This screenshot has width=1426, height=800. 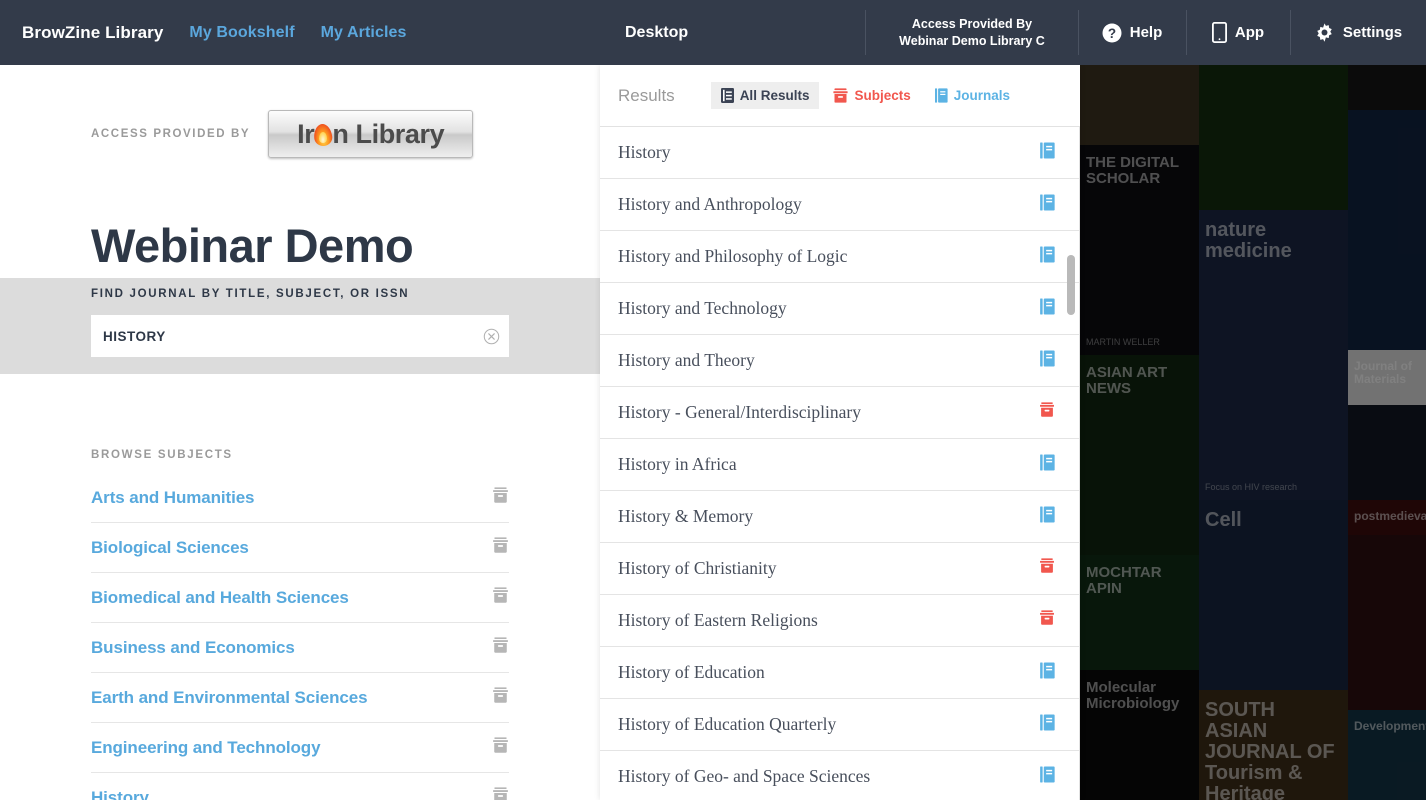 What do you see at coordinates (170, 547) in the screenshot?
I see `subject-label: Biological Sciences` at bounding box center [170, 547].